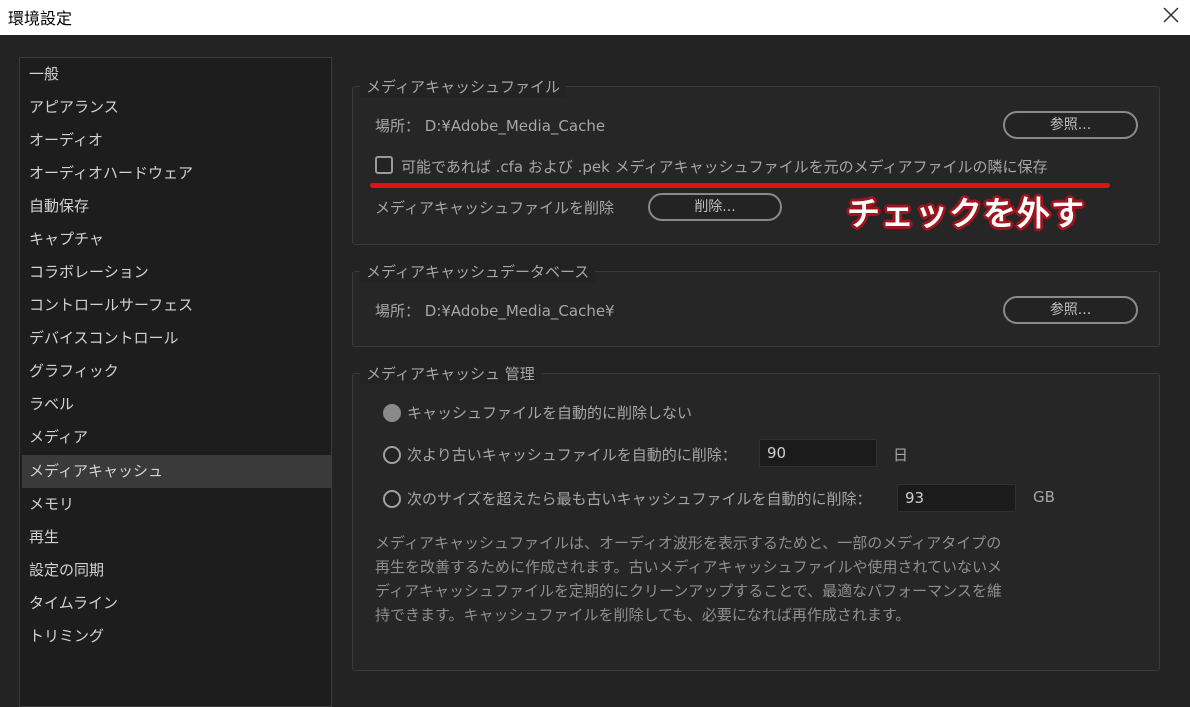 This screenshot has height=707, width=1190. Describe the element at coordinates (1044, 497) in the screenshot. I see `size-limit-unit: GB` at that location.